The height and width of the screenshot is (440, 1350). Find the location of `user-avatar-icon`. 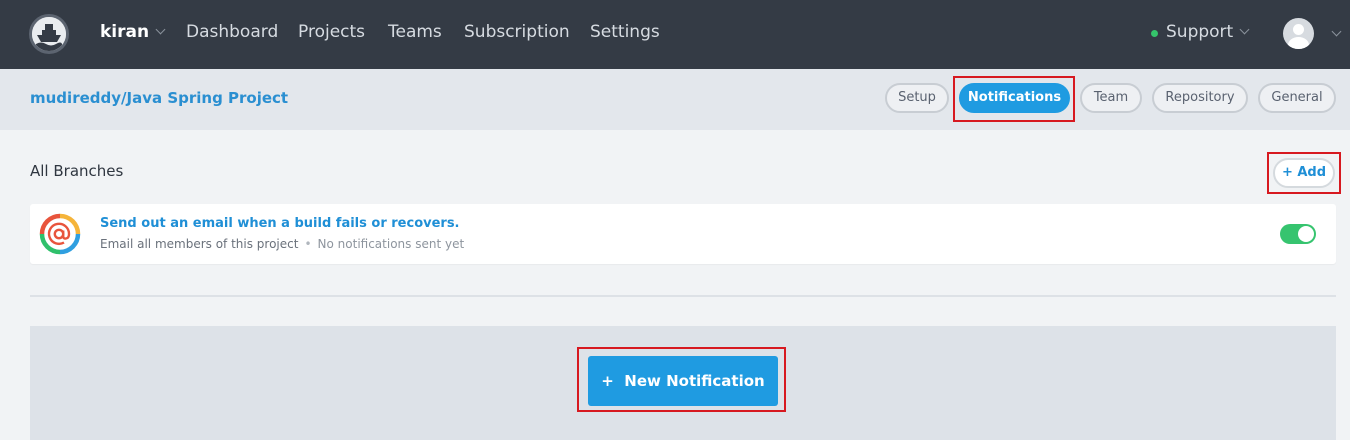

user-avatar-icon is located at coordinates (1298, 33).